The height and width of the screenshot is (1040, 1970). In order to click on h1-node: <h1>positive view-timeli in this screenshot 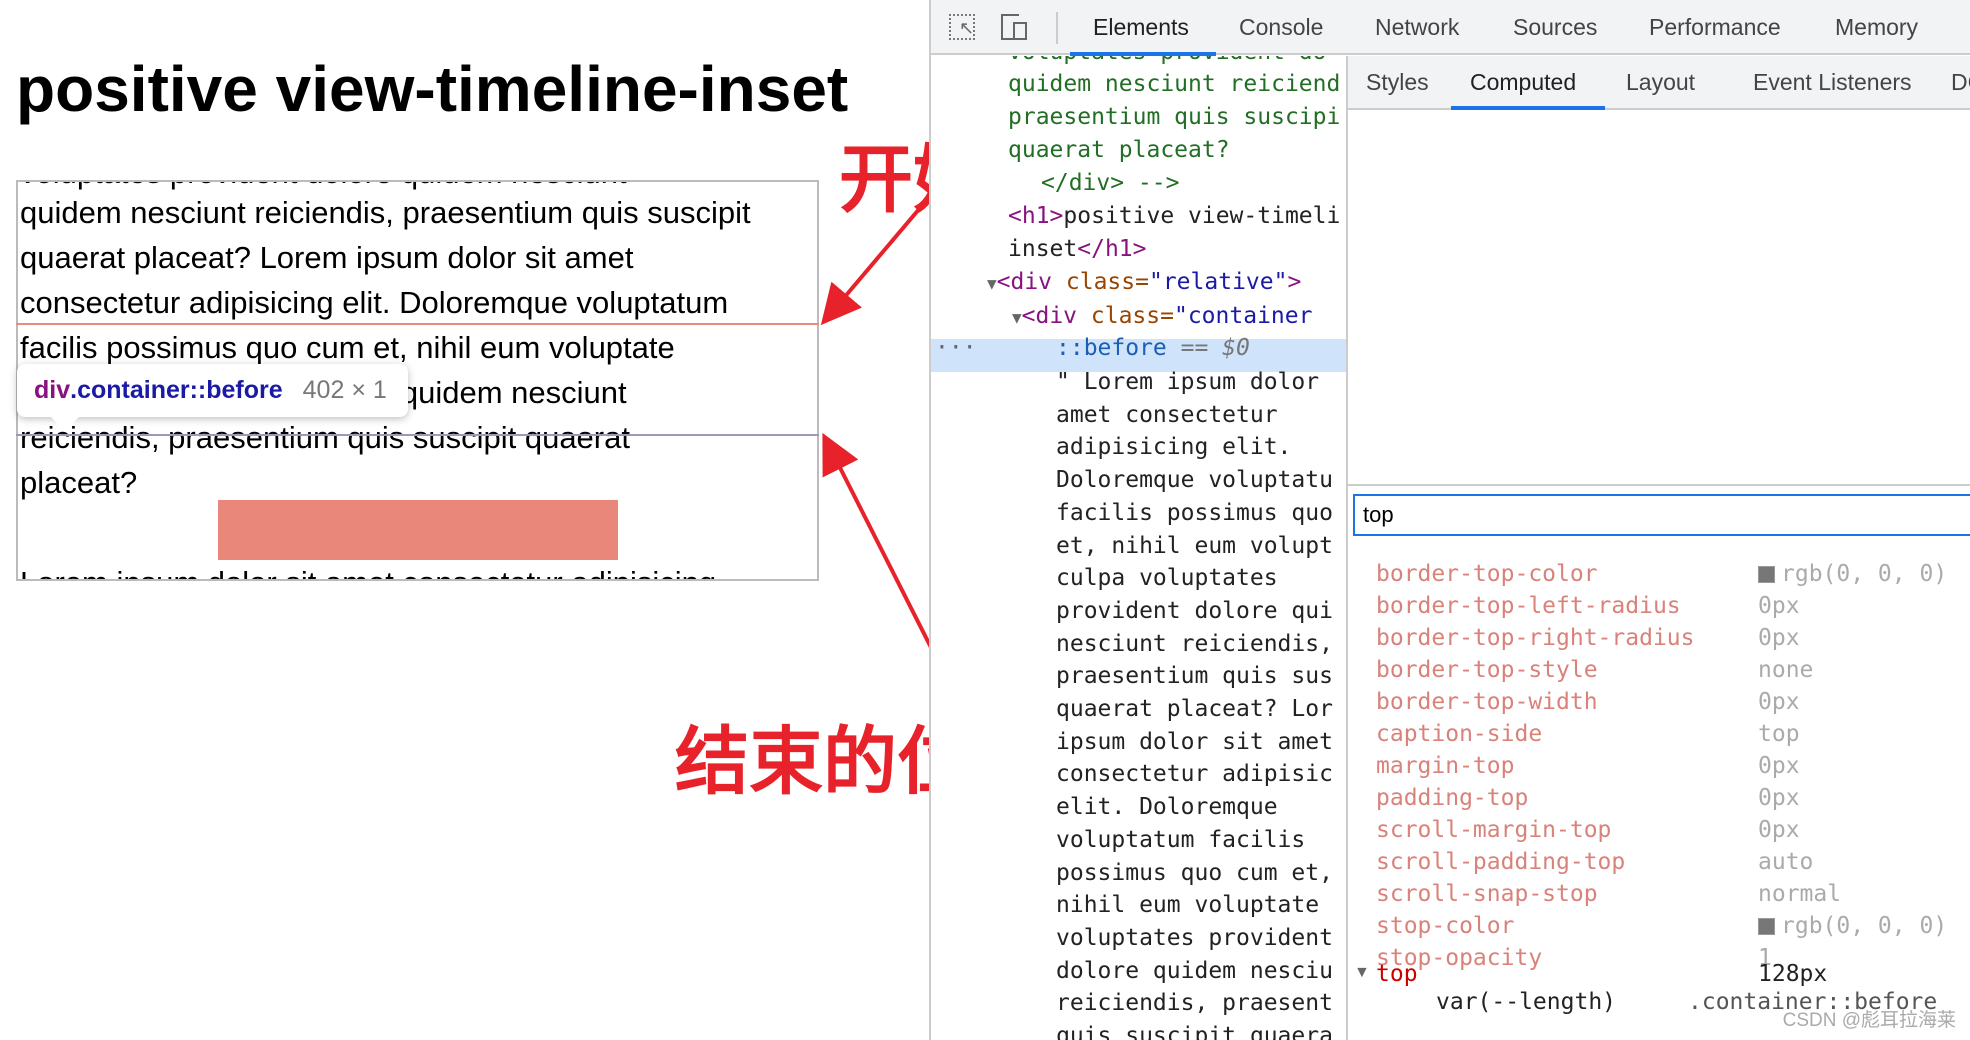, I will do `click(1174, 216)`.